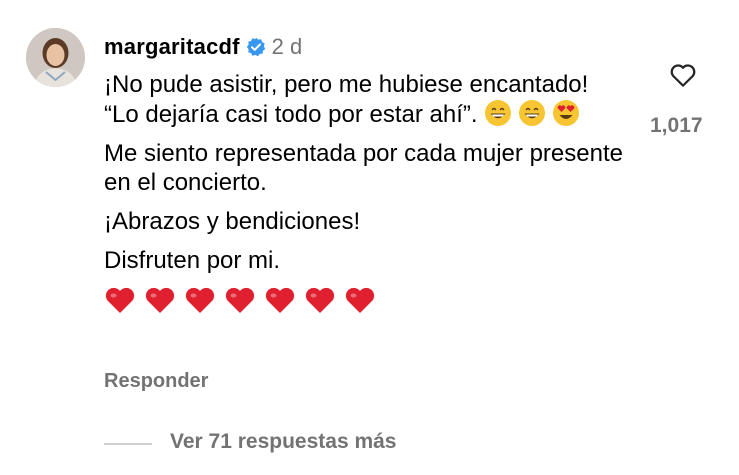 Image resolution: width=739 pixels, height=475 pixels. What do you see at coordinates (566, 113) in the screenshot?
I see `heart-eyes-face-icon` at bounding box center [566, 113].